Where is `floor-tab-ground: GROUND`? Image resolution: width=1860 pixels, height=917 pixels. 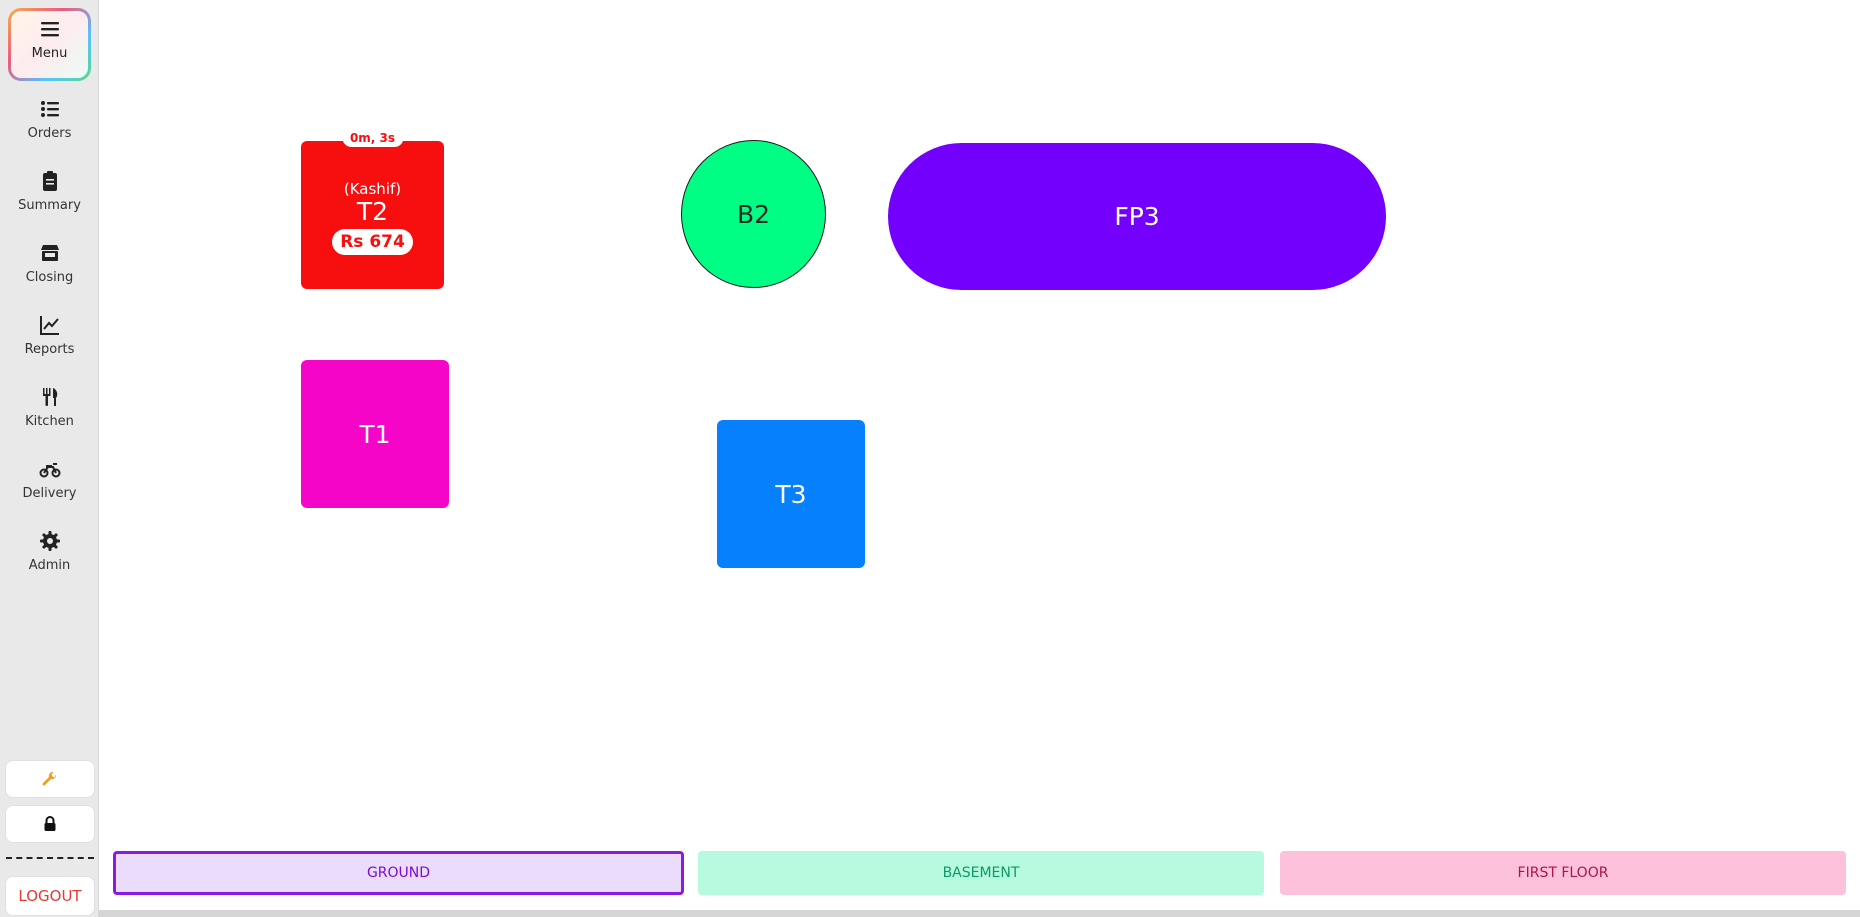
floor-tab-ground: GROUND is located at coordinates (398, 873).